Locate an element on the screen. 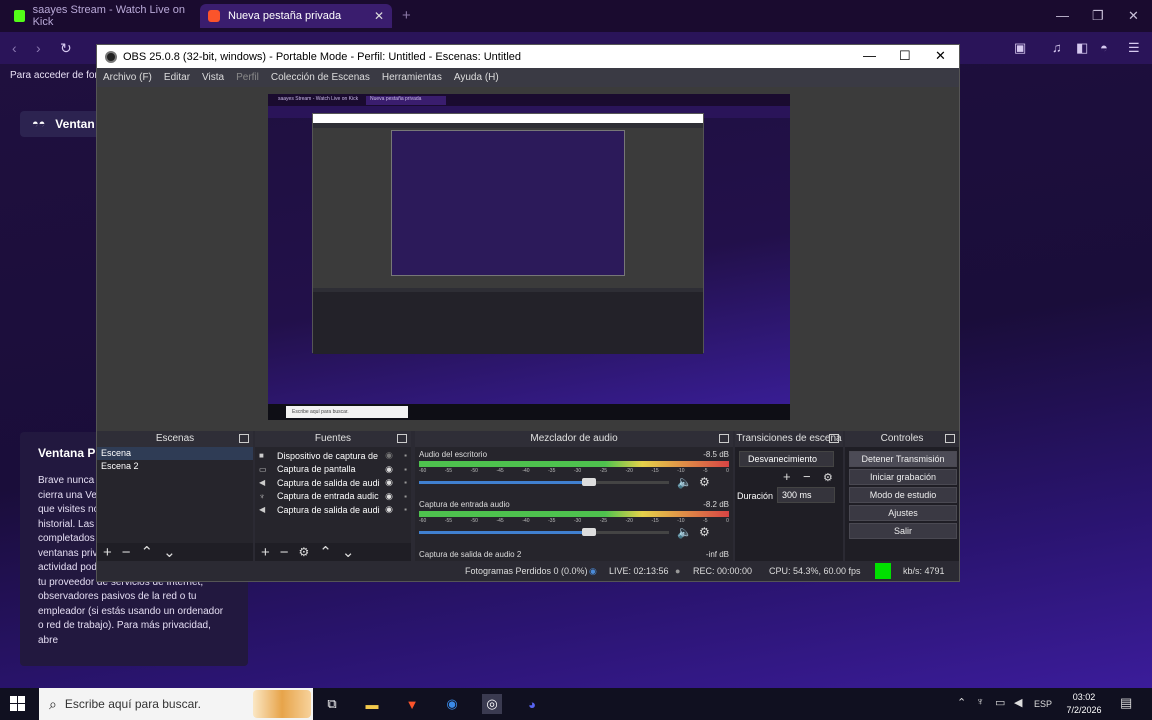 This screenshot has height=720, width=1152. start-recording-button: Iniciar grabación is located at coordinates (903, 477).